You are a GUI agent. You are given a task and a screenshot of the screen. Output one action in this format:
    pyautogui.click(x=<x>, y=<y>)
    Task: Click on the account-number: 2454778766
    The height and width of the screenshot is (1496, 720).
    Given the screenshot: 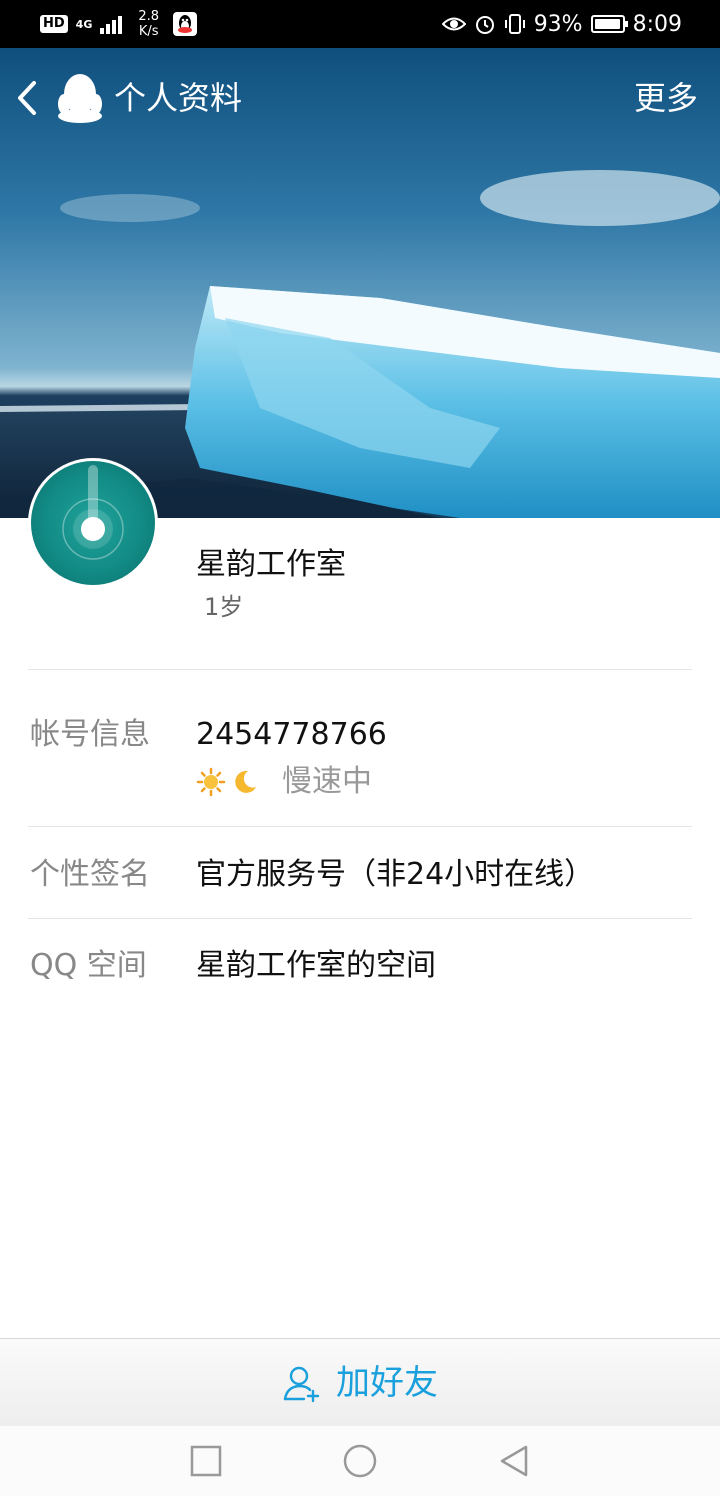 What is the action you would take?
    pyautogui.click(x=291, y=734)
    